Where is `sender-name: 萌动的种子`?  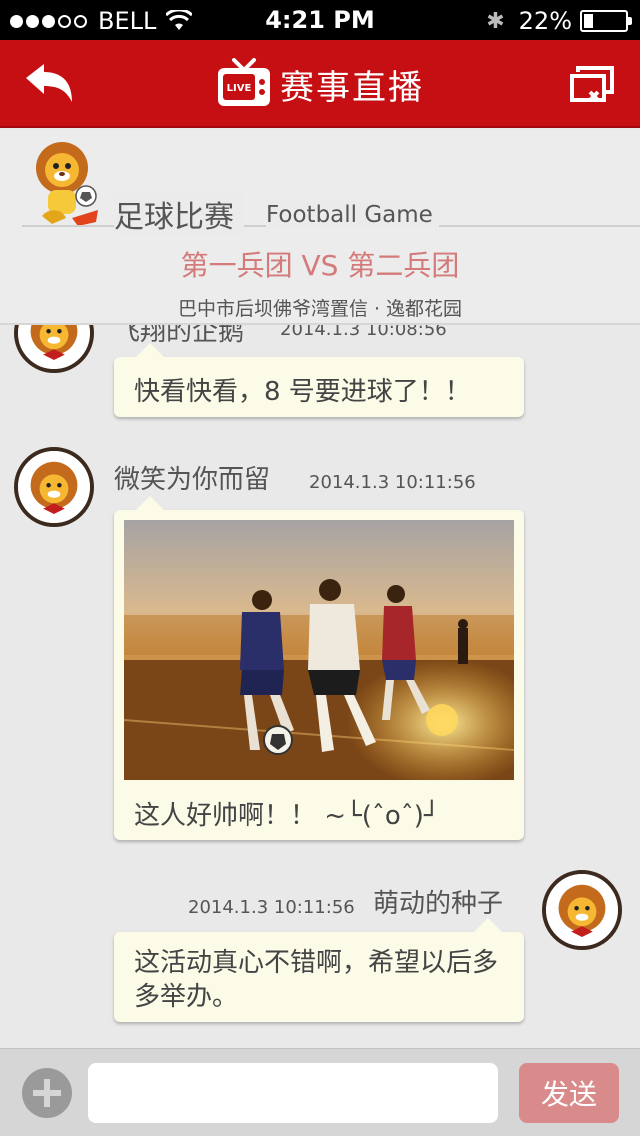 sender-name: 萌动的种子 is located at coordinates (438, 904).